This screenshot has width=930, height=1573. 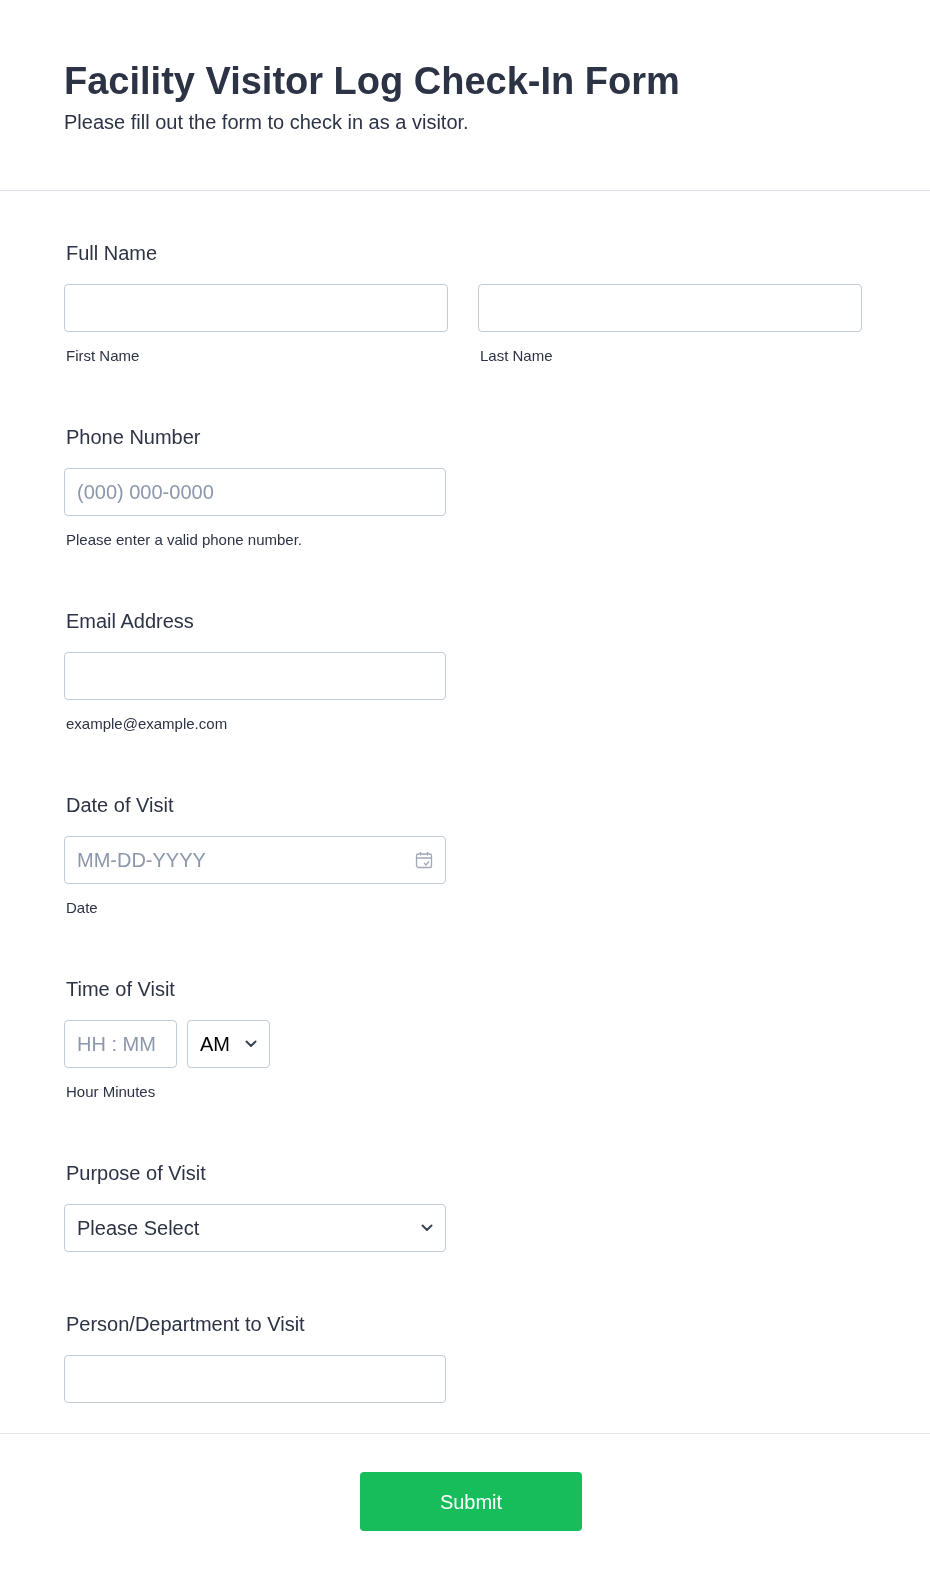 What do you see at coordinates (267, 122) in the screenshot?
I see `form-subtitle: Please fill out the form to check in as a visitor.` at bounding box center [267, 122].